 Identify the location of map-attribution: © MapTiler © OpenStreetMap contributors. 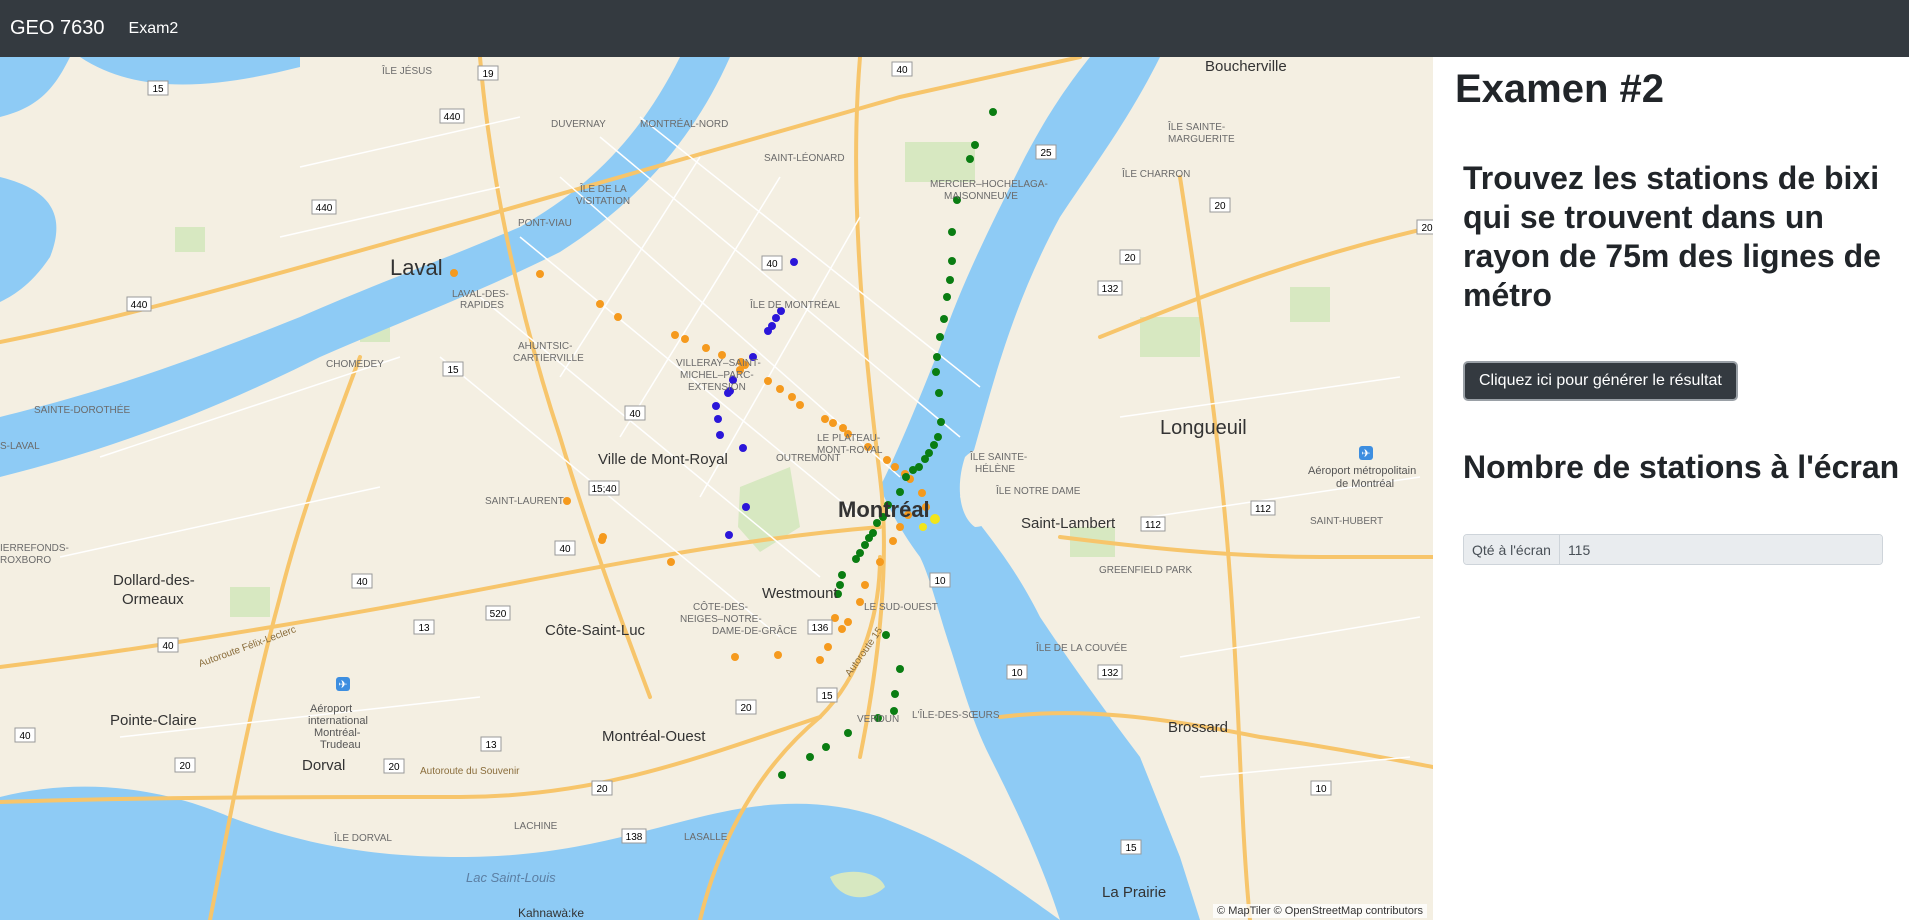
(1320, 911).